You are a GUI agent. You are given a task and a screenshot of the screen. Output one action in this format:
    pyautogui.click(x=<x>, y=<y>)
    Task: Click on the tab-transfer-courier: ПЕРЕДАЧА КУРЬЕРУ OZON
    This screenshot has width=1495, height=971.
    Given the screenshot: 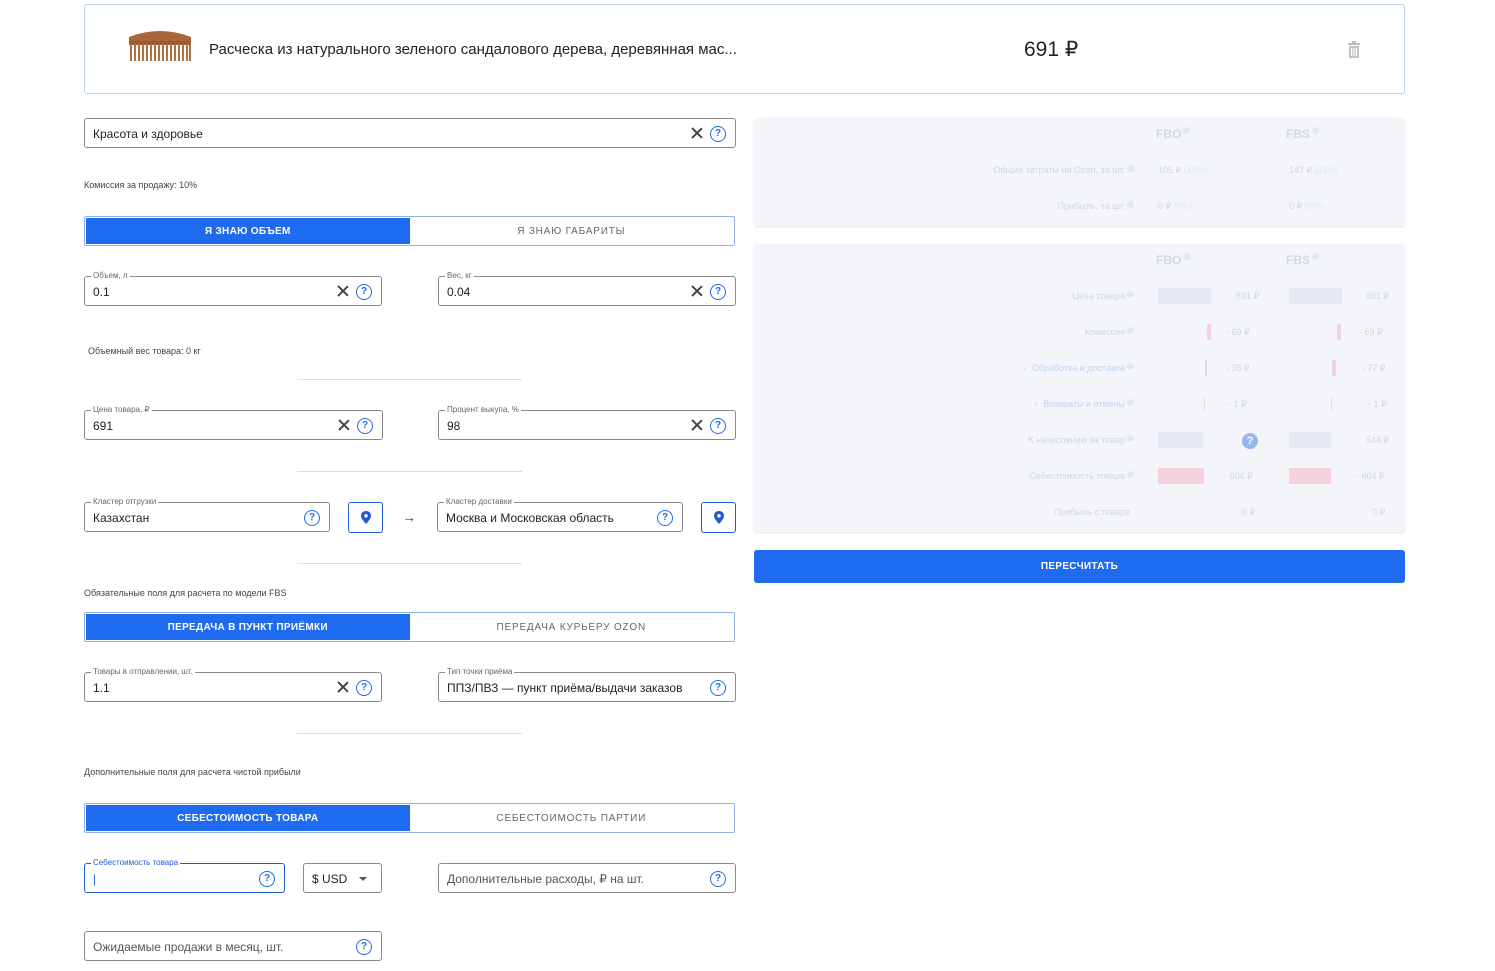 What is the action you would take?
    pyautogui.click(x=572, y=627)
    